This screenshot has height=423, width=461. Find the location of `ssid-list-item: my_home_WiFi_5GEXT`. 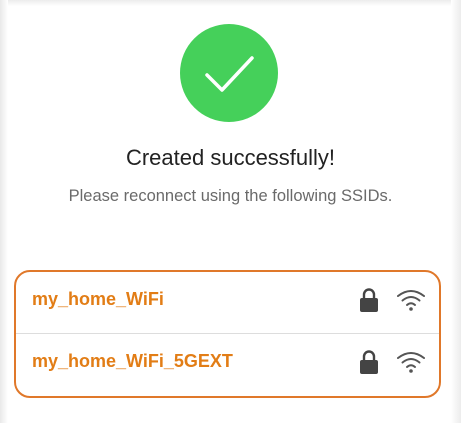

ssid-list-item: my_home_WiFi_5GEXT is located at coordinates (227, 364).